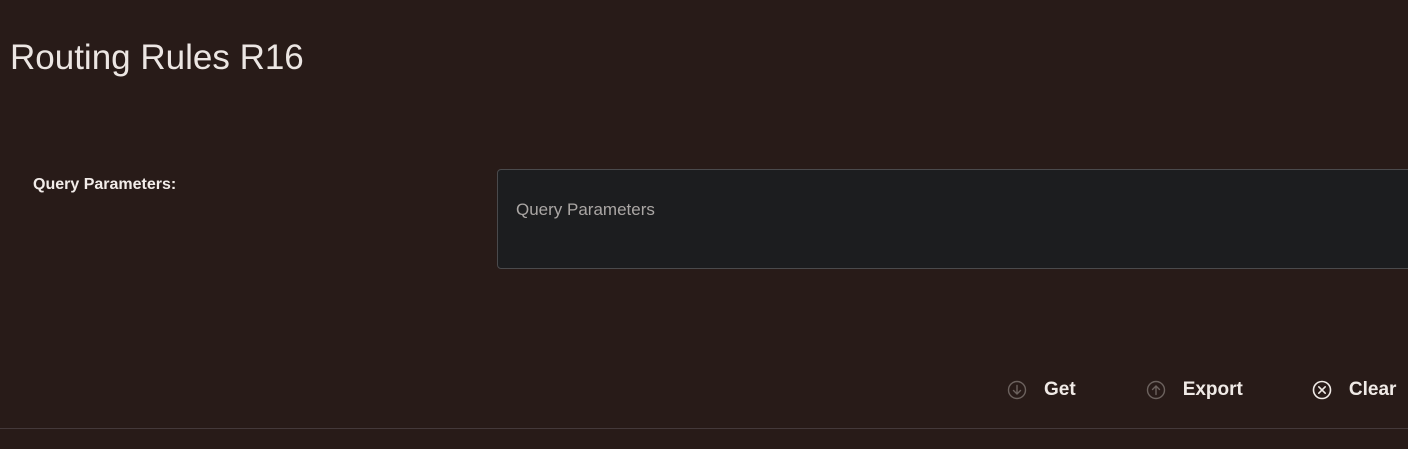 Image resolution: width=1408 pixels, height=449 pixels. What do you see at coordinates (1212, 389) in the screenshot?
I see `export-button-label: Export` at bounding box center [1212, 389].